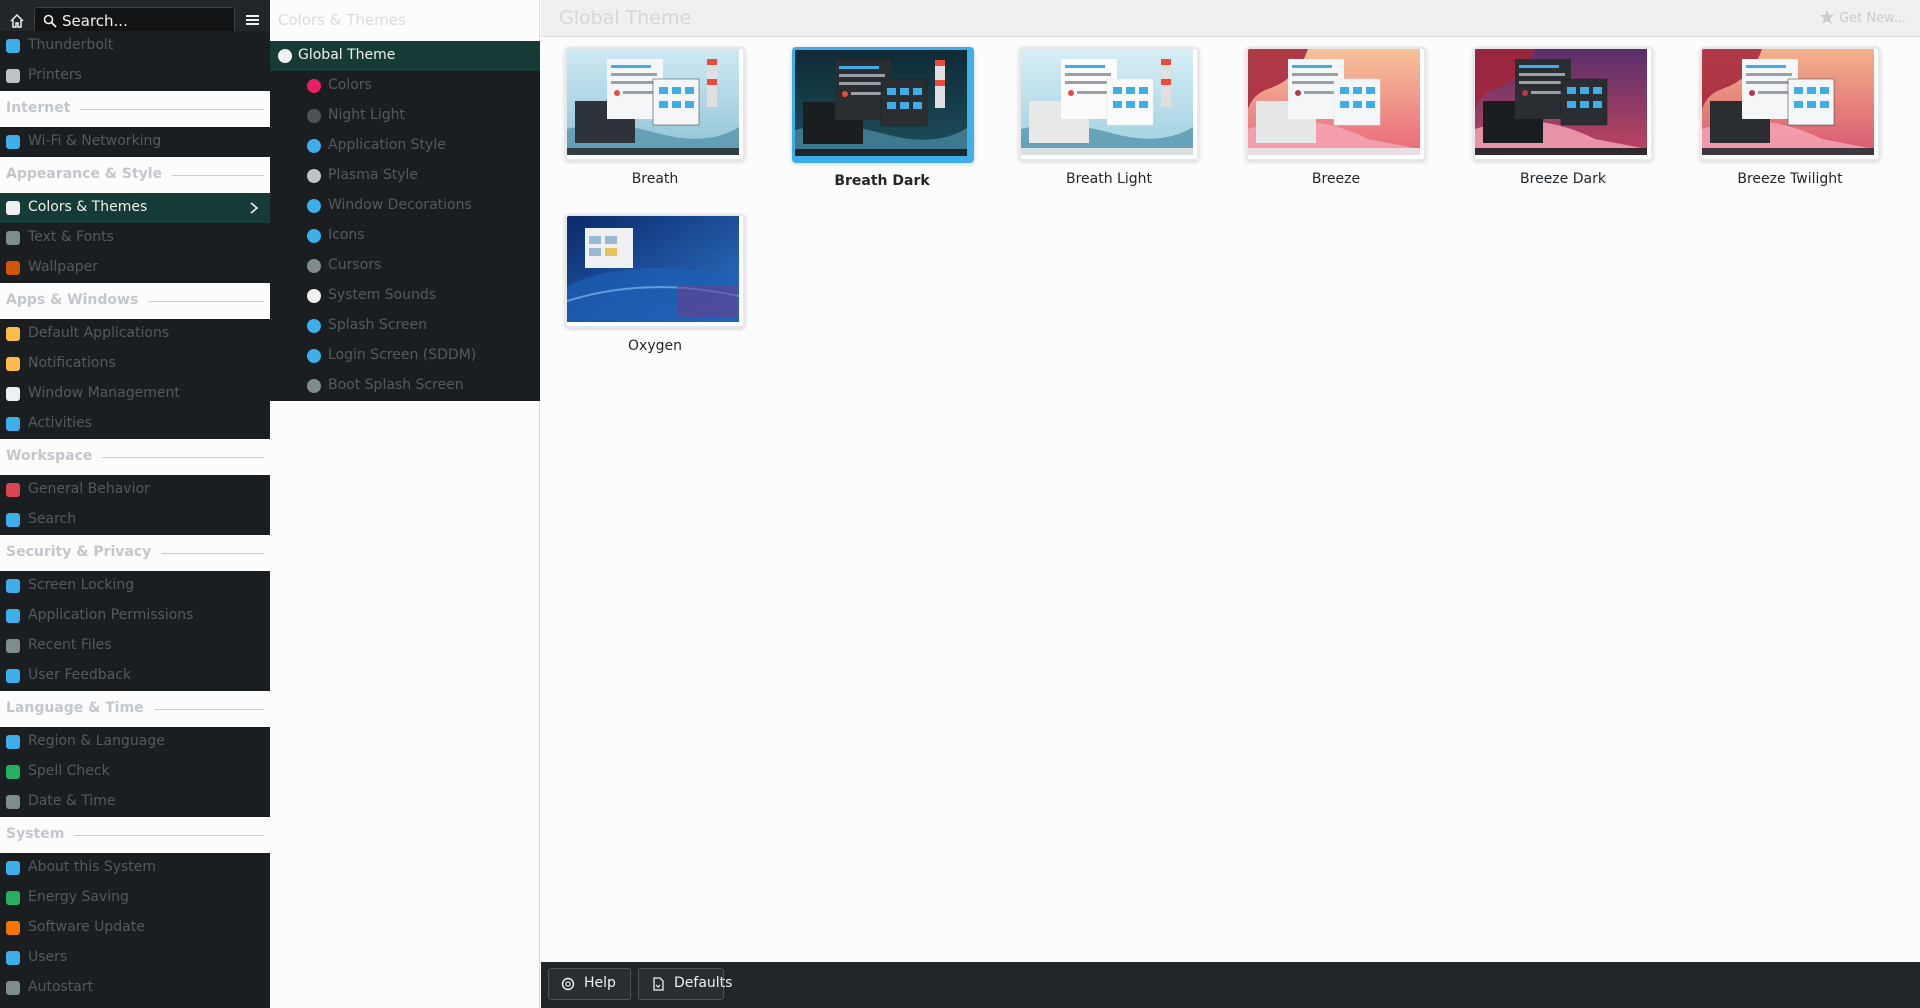 This screenshot has height=1008, width=1920. I want to click on subcategory-panel-title: Colors & Themes, so click(342, 20).